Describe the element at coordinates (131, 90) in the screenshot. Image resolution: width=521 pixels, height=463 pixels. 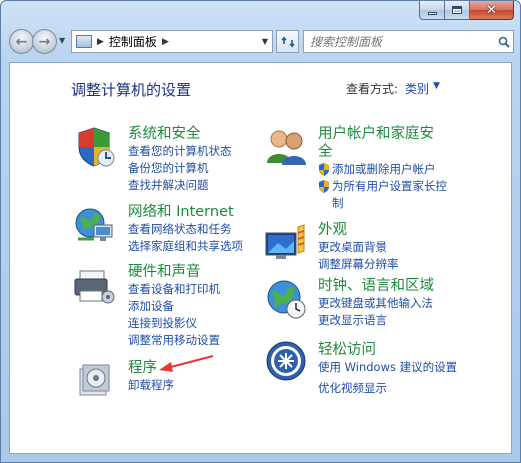
I see `page-title: 调整计算机的设置` at that location.